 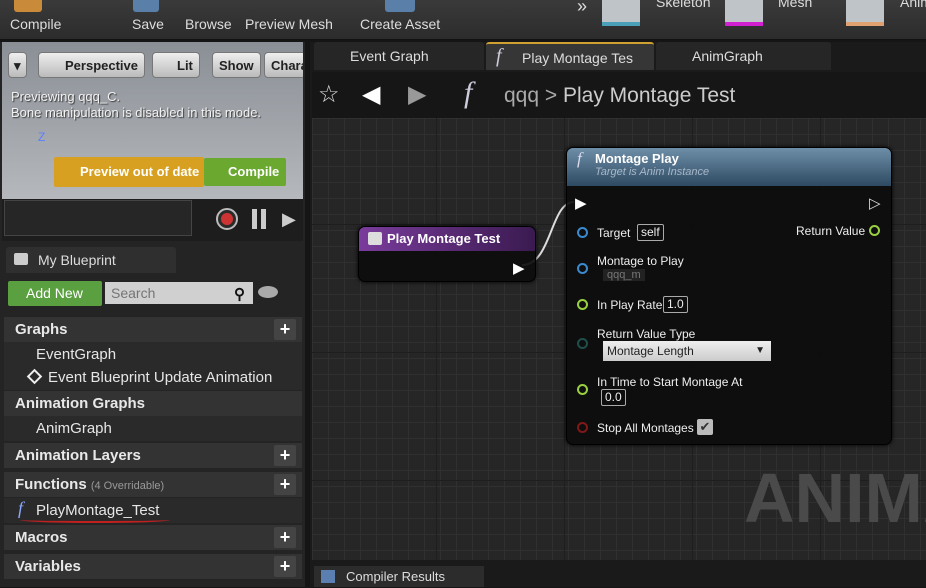 I want to click on preview-mesh-button: Preview Mesh, so click(x=289, y=24).